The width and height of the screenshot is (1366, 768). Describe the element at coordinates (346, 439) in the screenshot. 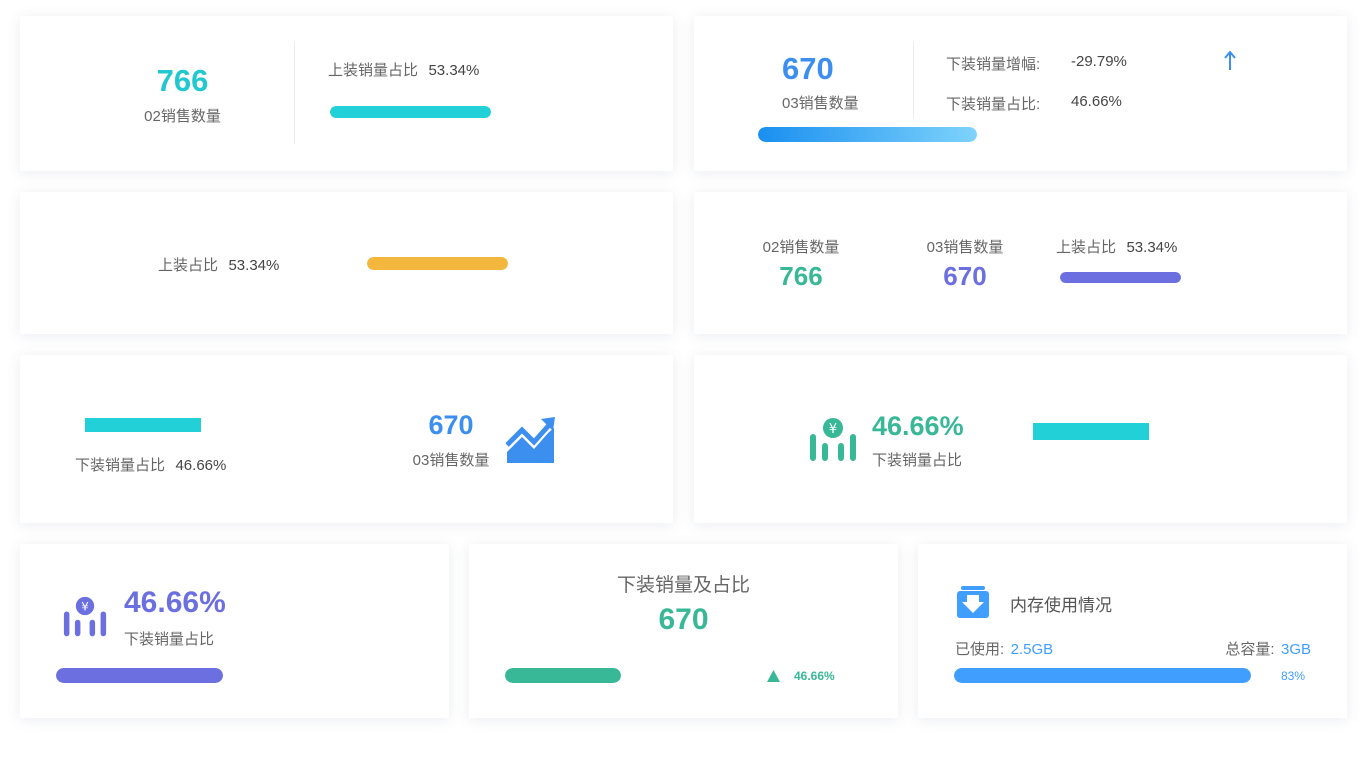

I see `card-lower-ratio-trend: 下装销量占比 46.66% 670 03销售数量` at that location.